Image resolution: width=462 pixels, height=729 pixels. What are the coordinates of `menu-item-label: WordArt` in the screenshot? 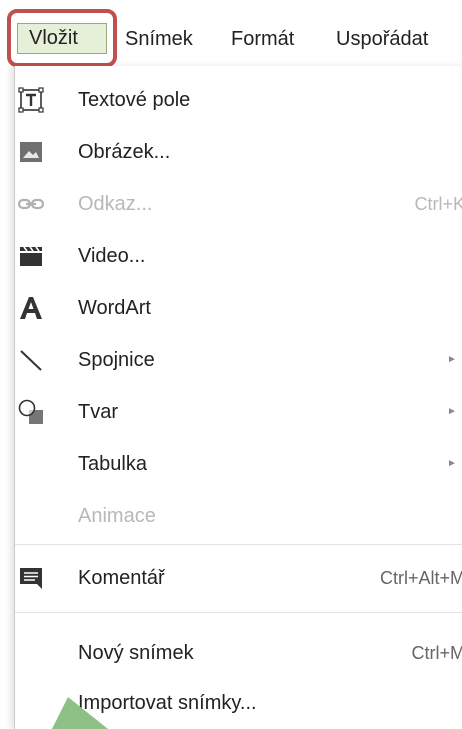 It's located at (114, 308).